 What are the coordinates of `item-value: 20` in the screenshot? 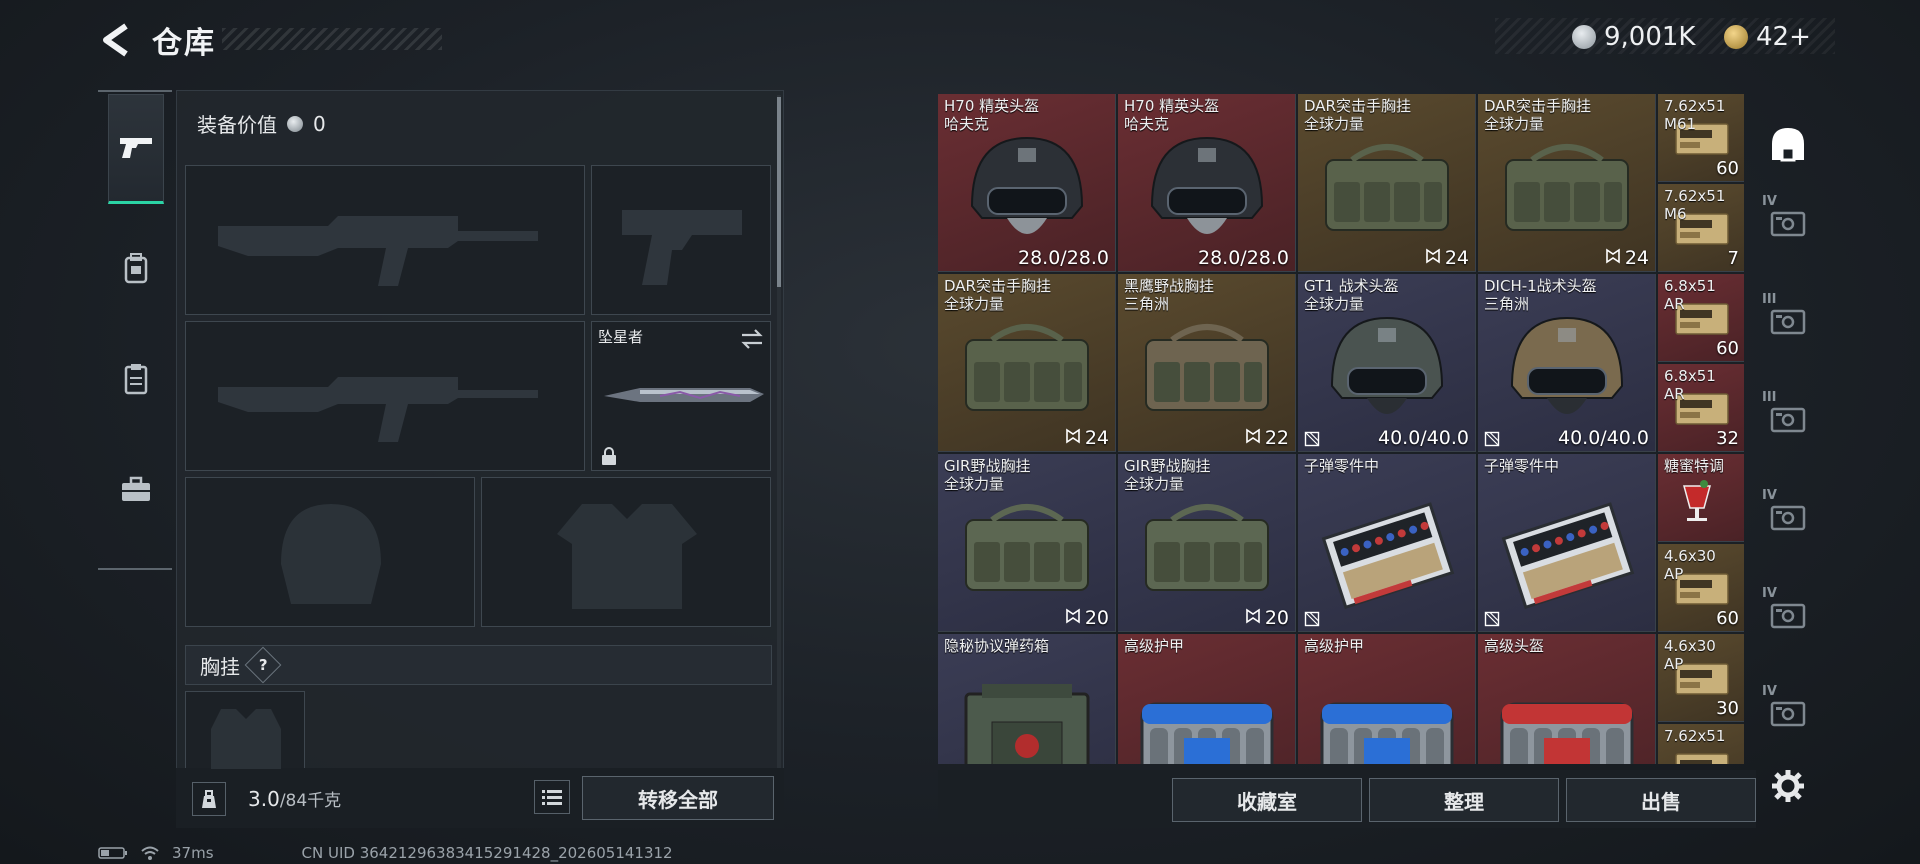 It's located at (1087, 618).